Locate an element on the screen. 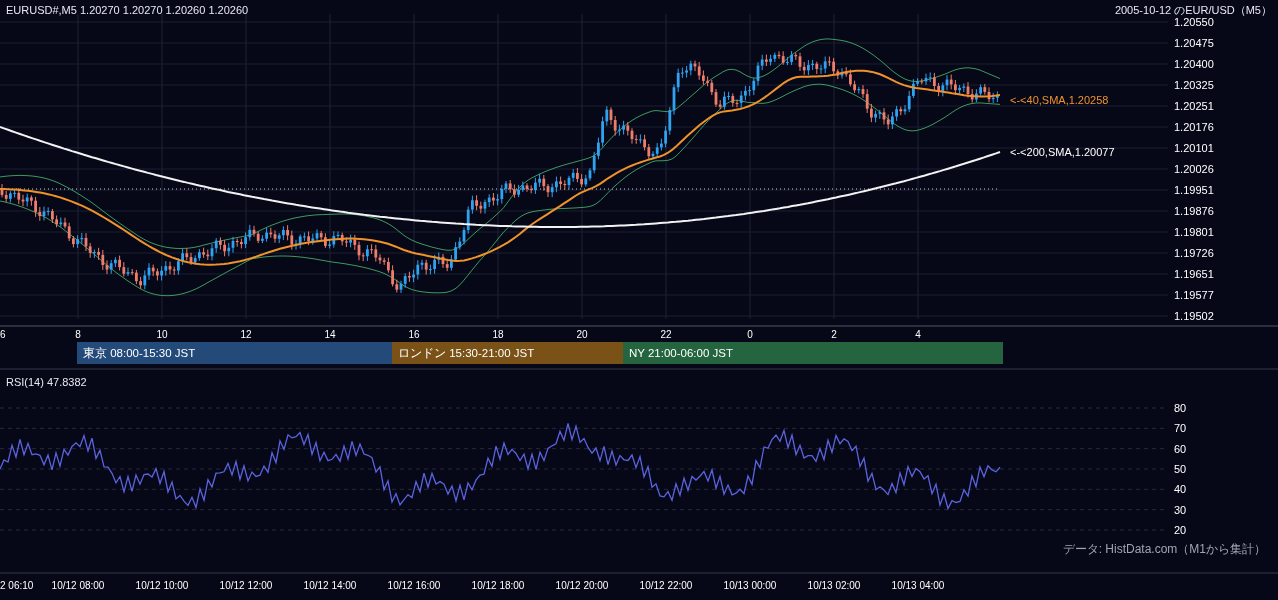  hour-axis-label: 12 is located at coordinates (246, 334).